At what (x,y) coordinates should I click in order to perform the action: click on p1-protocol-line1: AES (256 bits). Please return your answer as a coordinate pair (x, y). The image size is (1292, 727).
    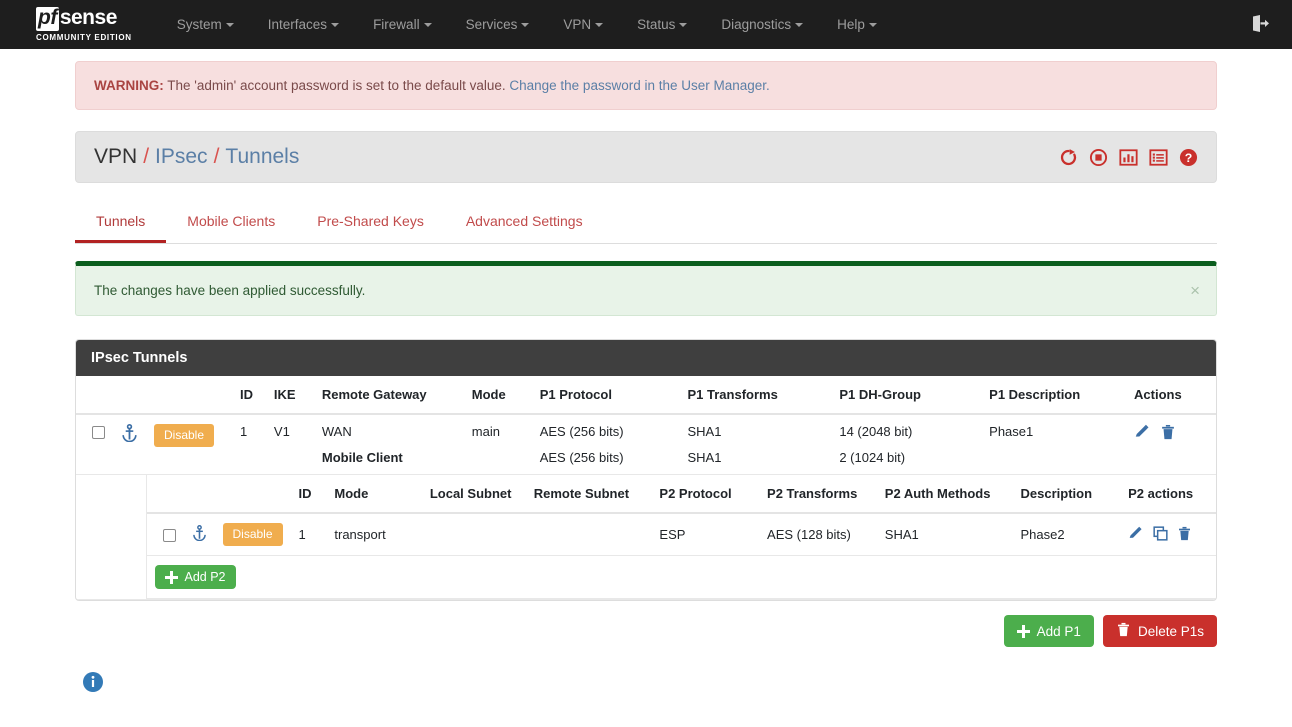
    Looking at the image, I should click on (581, 431).